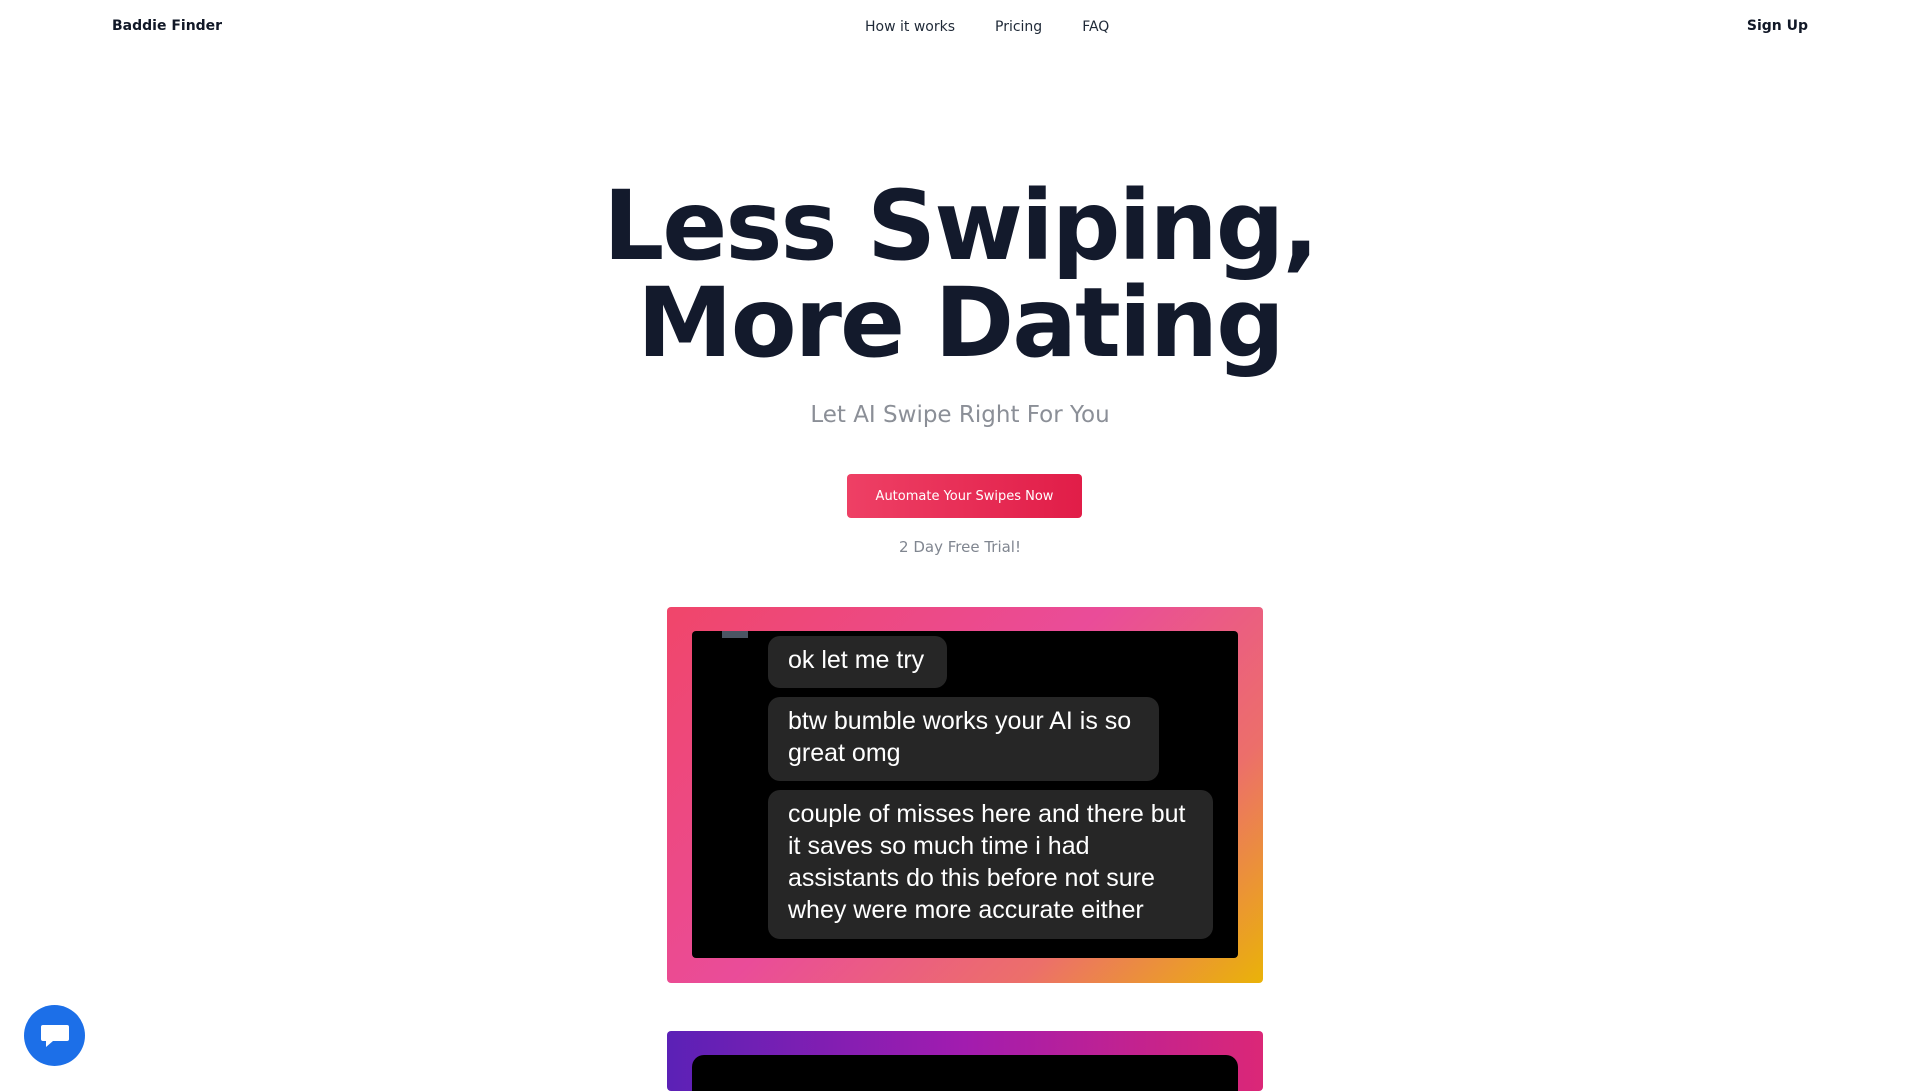  I want to click on hero-title-line-1: Less Swiping,, so click(961, 226).